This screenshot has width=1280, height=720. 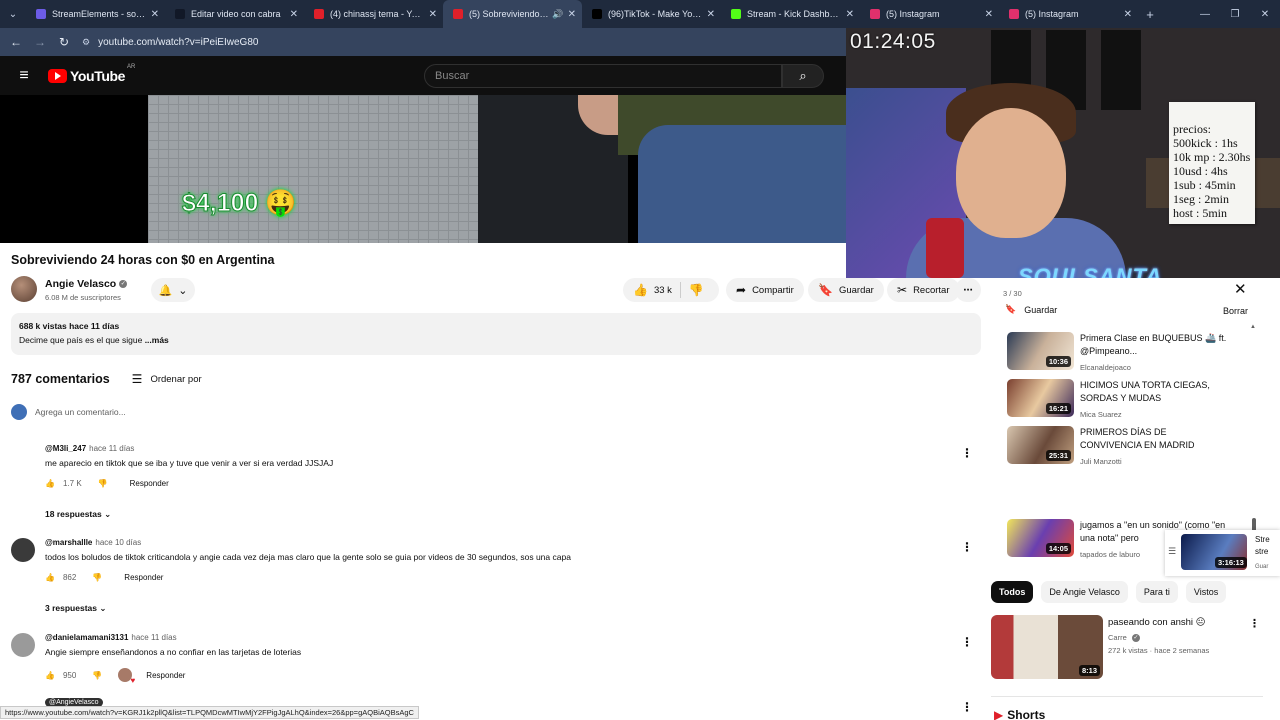 What do you see at coordinates (16, 42) in the screenshot?
I see `back-button: ←` at bounding box center [16, 42].